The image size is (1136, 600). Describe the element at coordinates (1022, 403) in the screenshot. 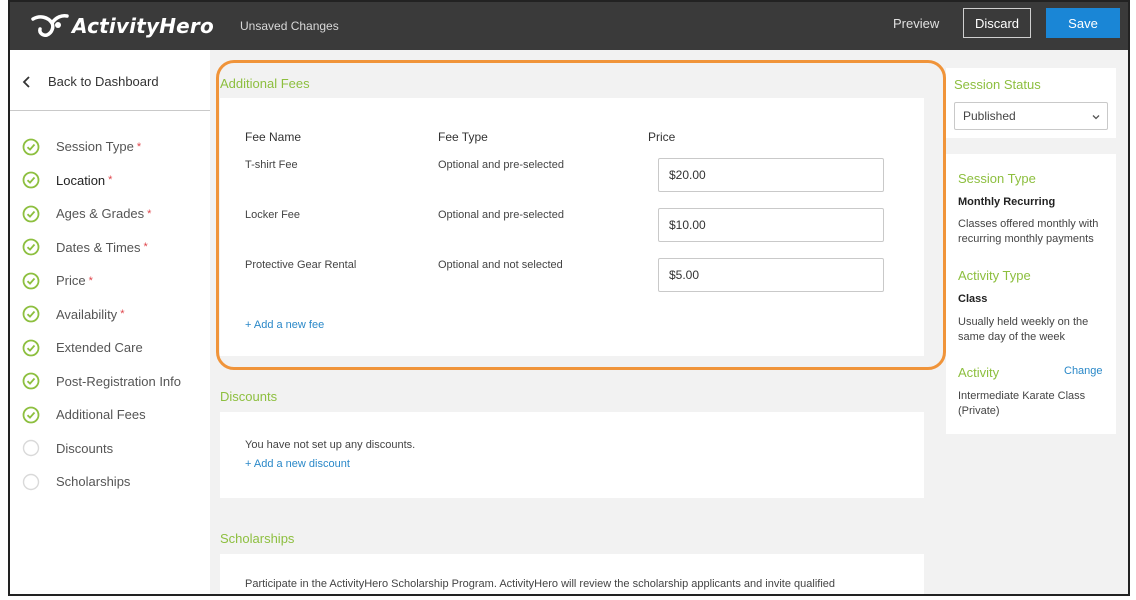

I see `activity-value: Intermediate Karate Class (Private)` at that location.